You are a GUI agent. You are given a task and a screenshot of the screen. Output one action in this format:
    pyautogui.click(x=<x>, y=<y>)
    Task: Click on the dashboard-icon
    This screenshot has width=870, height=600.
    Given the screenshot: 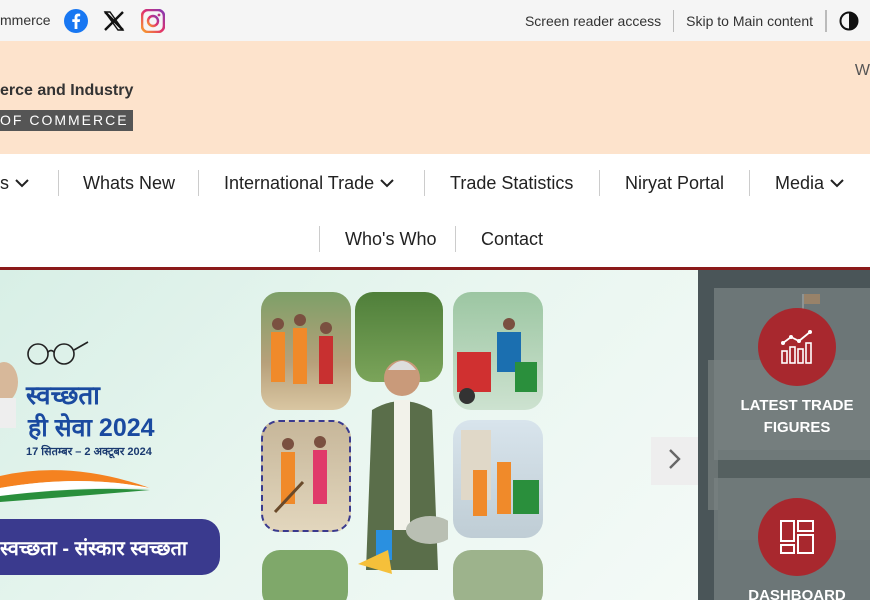 What is the action you would take?
    pyautogui.click(x=797, y=537)
    